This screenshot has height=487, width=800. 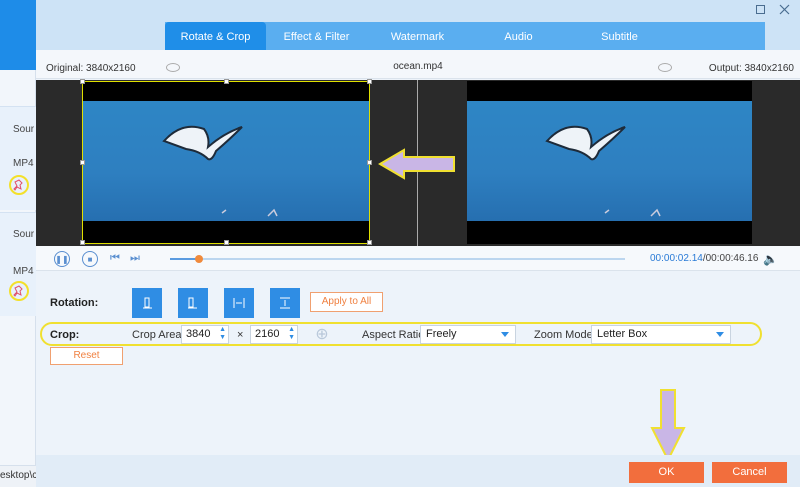 What do you see at coordinates (184, 259) in the screenshot?
I see `progress-fill` at bounding box center [184, 259].